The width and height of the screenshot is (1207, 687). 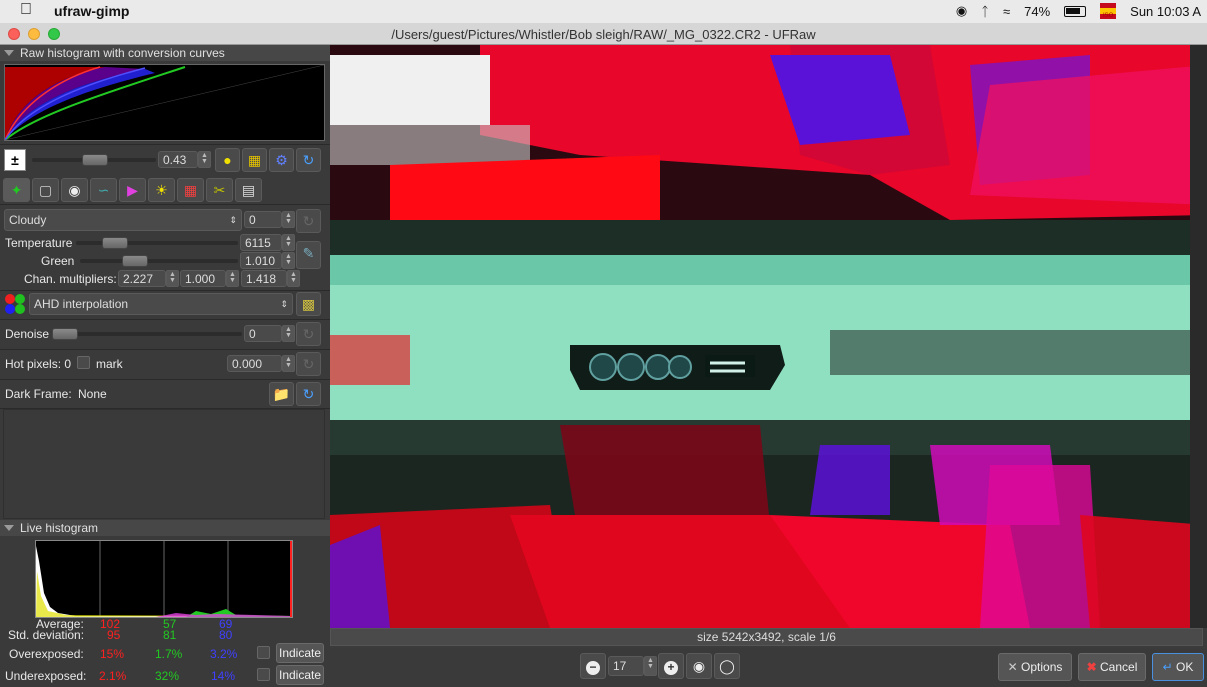 I want to click on interpolation-value: AHD interpolation, so click(x=81, y=304).